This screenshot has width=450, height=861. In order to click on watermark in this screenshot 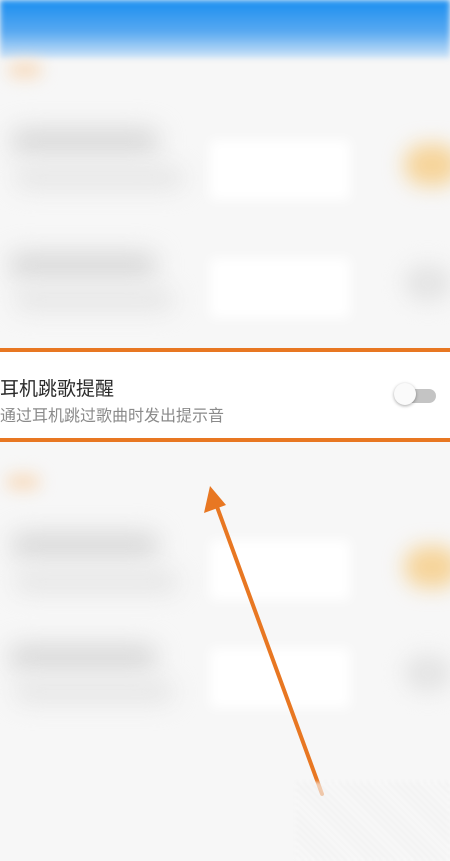, I will do `click(373, 821)`.